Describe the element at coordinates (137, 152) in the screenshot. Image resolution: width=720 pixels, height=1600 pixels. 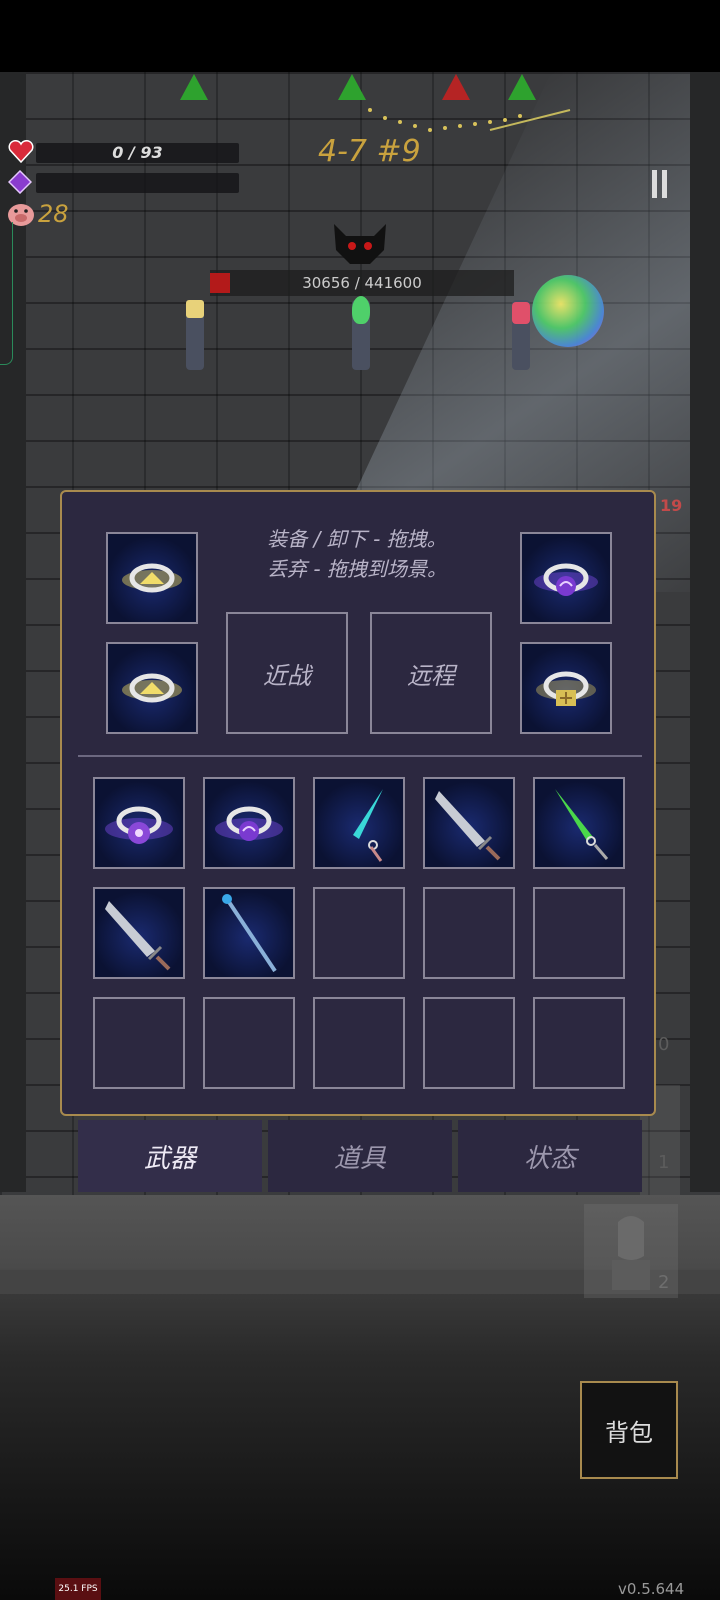
I see `health-text: 0 / 93` at that location.